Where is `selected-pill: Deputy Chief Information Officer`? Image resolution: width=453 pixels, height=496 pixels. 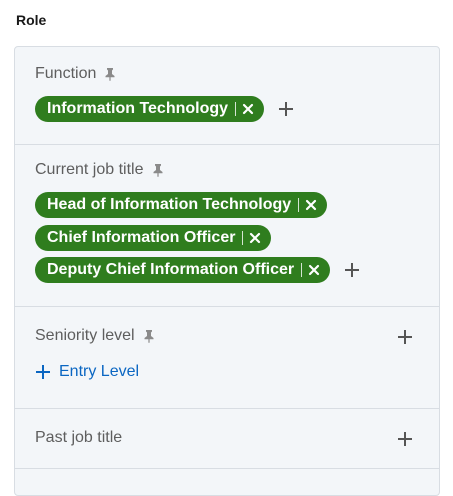 selected-pill: Deputy Chief Information Officer is located at coordinates (183, 270).